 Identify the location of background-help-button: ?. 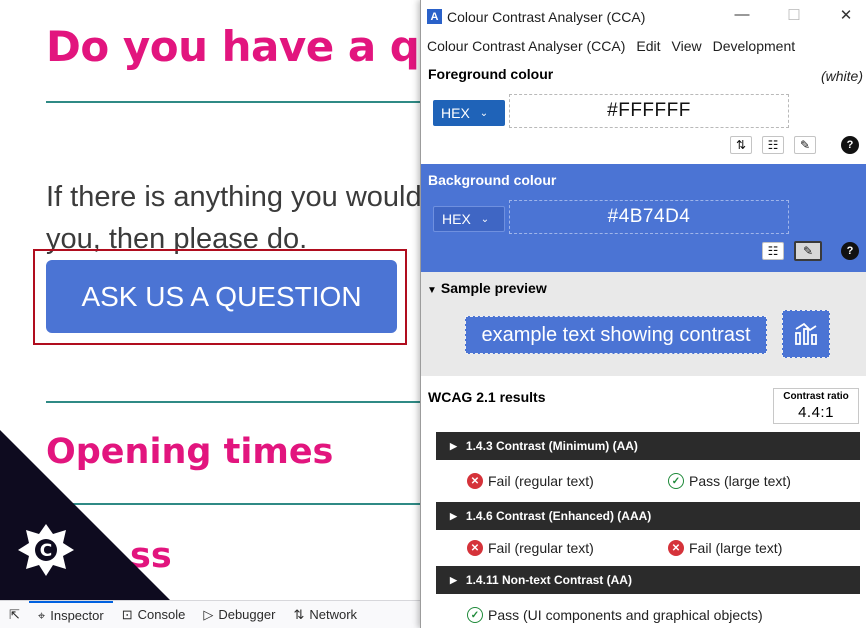
(850, 251).